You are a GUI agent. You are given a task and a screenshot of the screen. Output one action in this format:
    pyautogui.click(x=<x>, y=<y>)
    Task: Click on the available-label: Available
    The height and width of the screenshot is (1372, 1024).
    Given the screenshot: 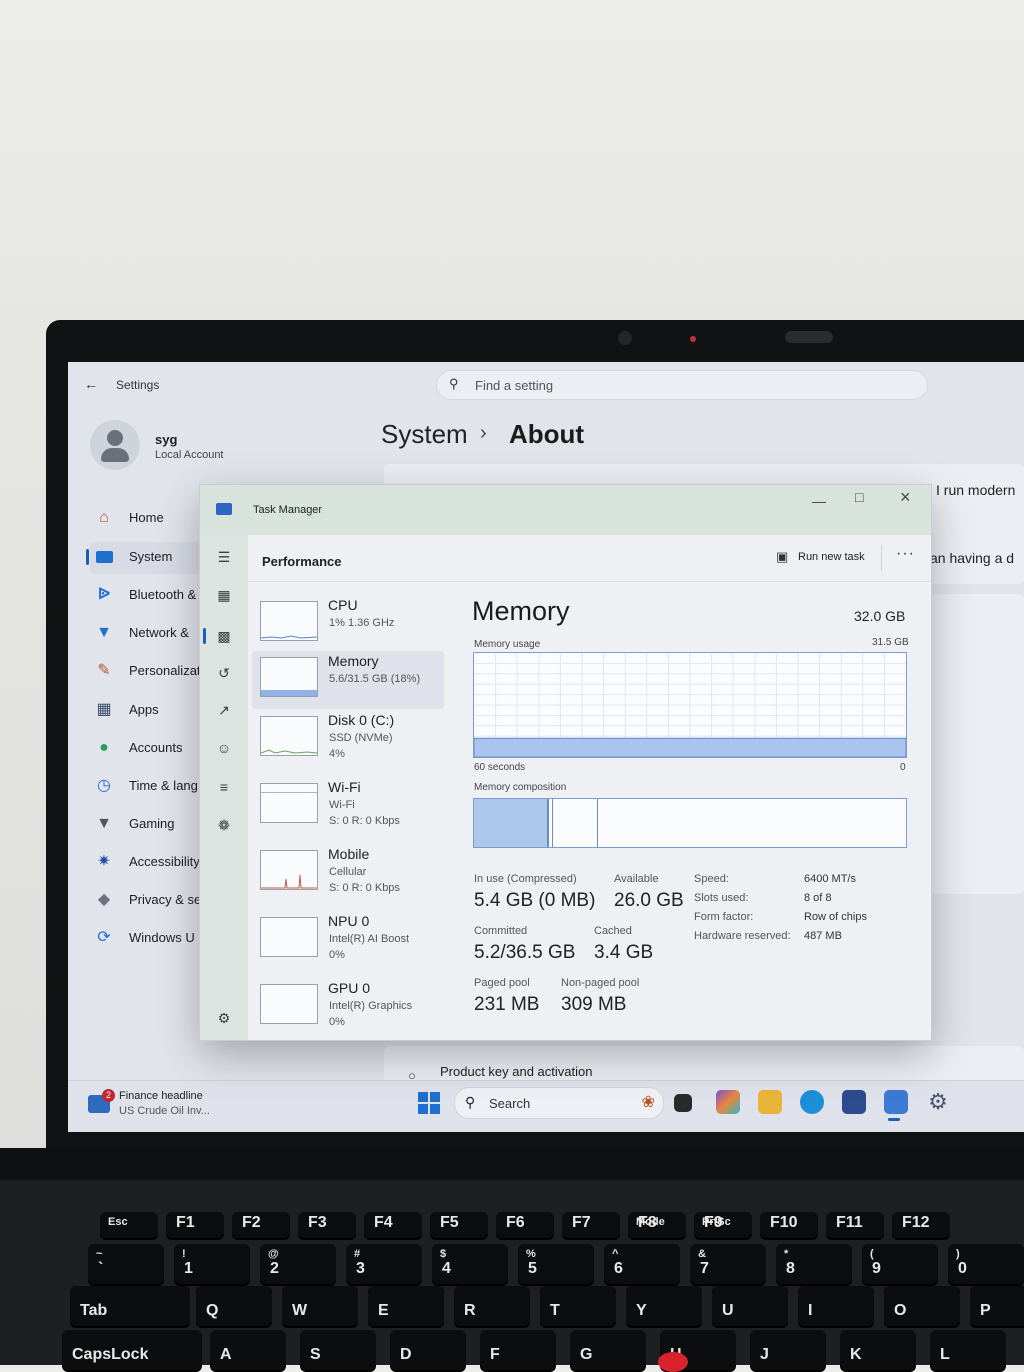 What is the action you would take?
    pyautogui.click(x=636, y=879)
    